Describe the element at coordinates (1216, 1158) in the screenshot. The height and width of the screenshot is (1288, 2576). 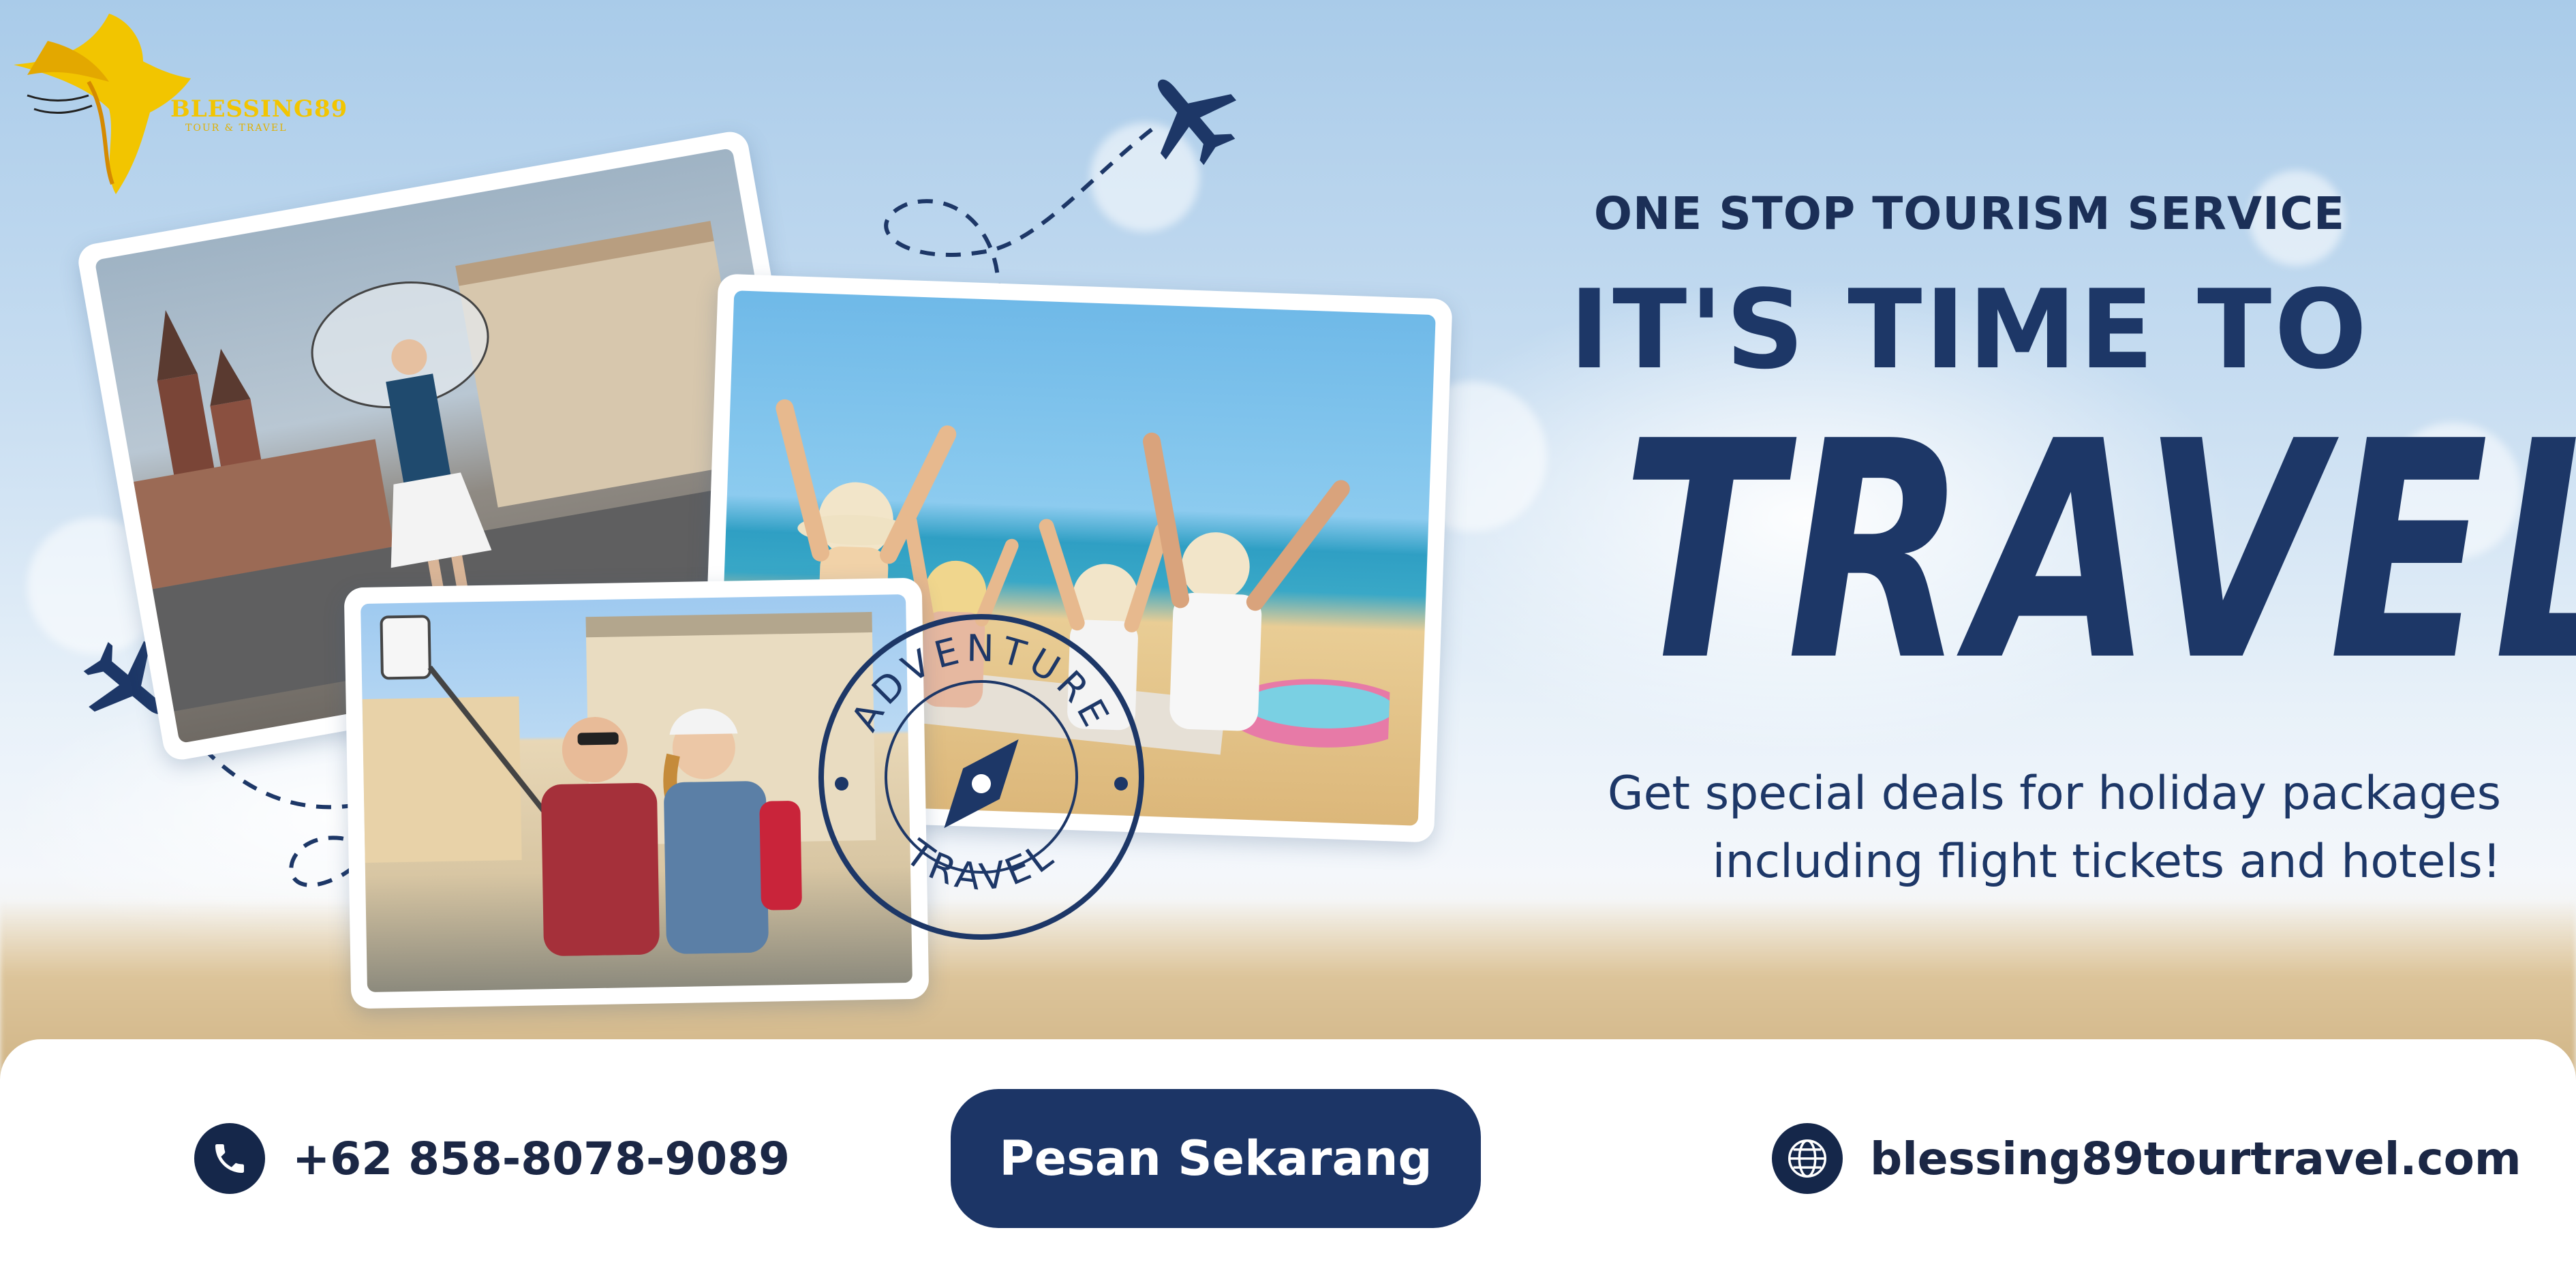
I see `order-now-button: Pesan Sekarang` at that location.